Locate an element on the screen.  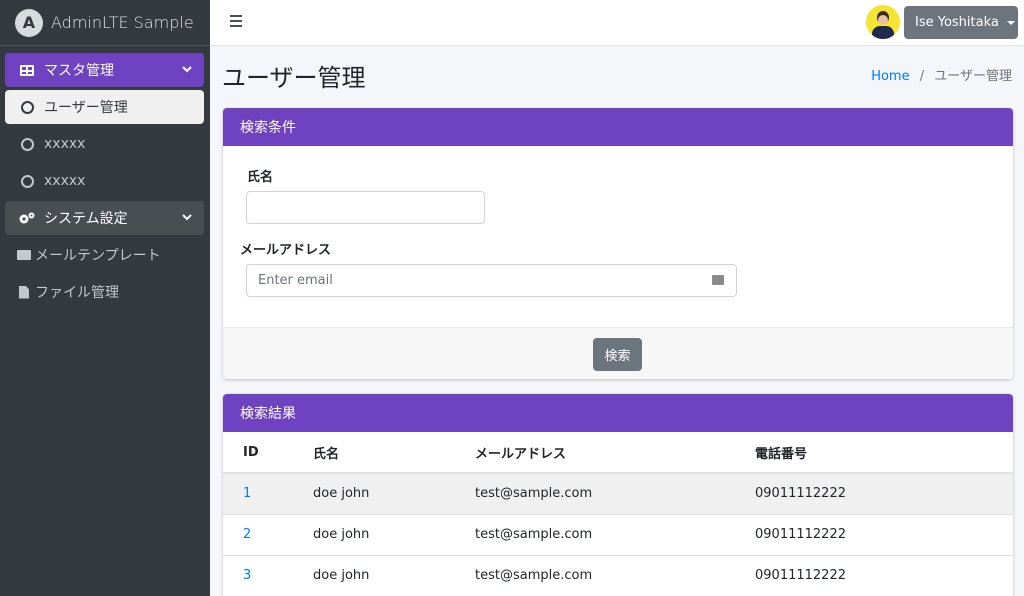
sidebar-item-label: メールテンプレート is located at coordinates (98, 256).